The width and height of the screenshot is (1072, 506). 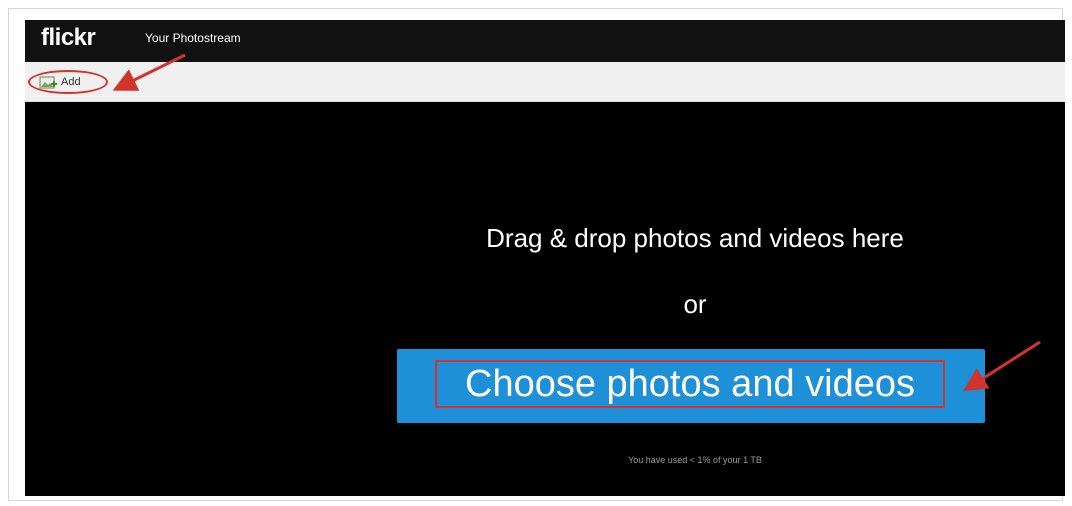 I want to click on choose-photos-button: Choose photos and videos, so click(x=691, y=386).